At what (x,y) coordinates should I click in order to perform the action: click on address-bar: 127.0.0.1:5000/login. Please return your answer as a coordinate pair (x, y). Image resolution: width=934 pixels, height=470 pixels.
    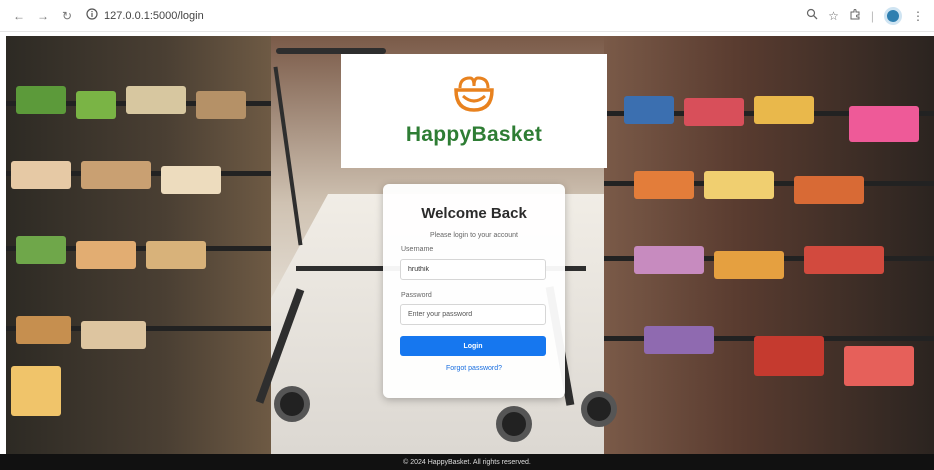
    Looking at the image, I should click on (145, 16).